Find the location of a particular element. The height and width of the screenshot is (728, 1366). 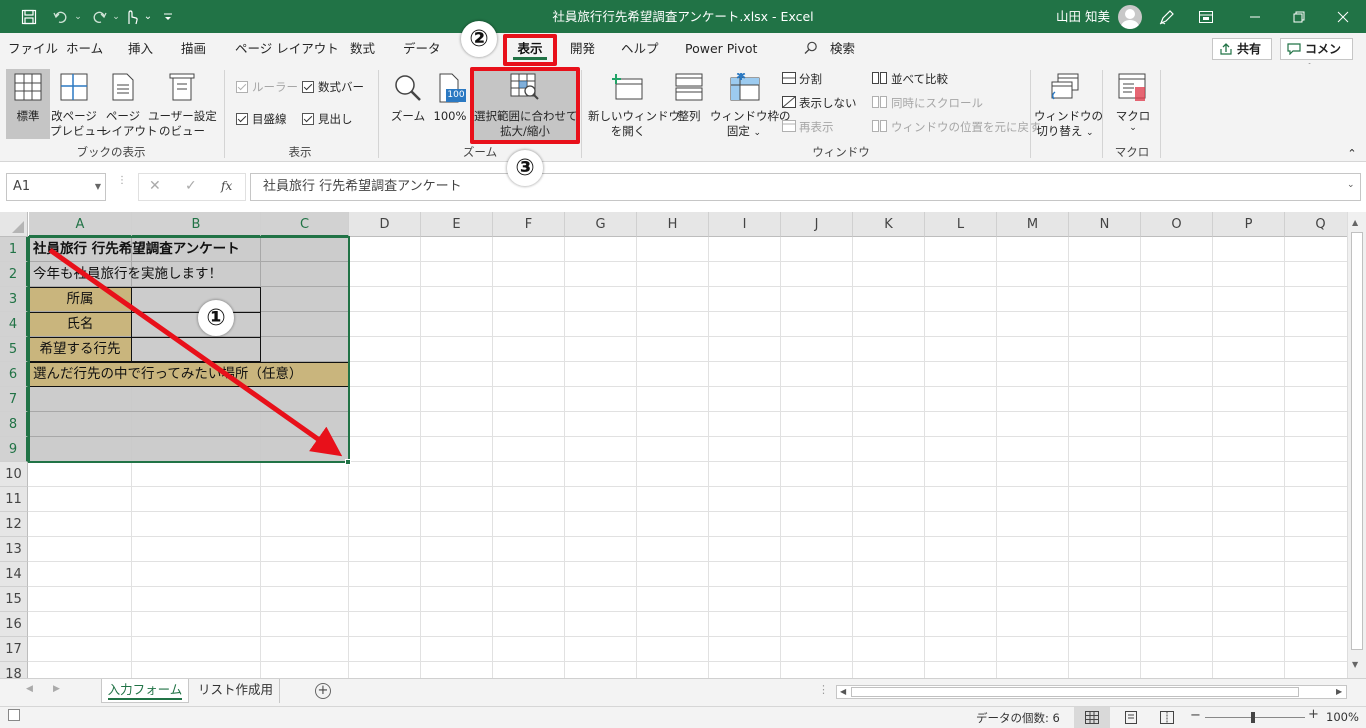

custom-views-button: ユーザー設定 のビュー is located at coordinates (182, 104).